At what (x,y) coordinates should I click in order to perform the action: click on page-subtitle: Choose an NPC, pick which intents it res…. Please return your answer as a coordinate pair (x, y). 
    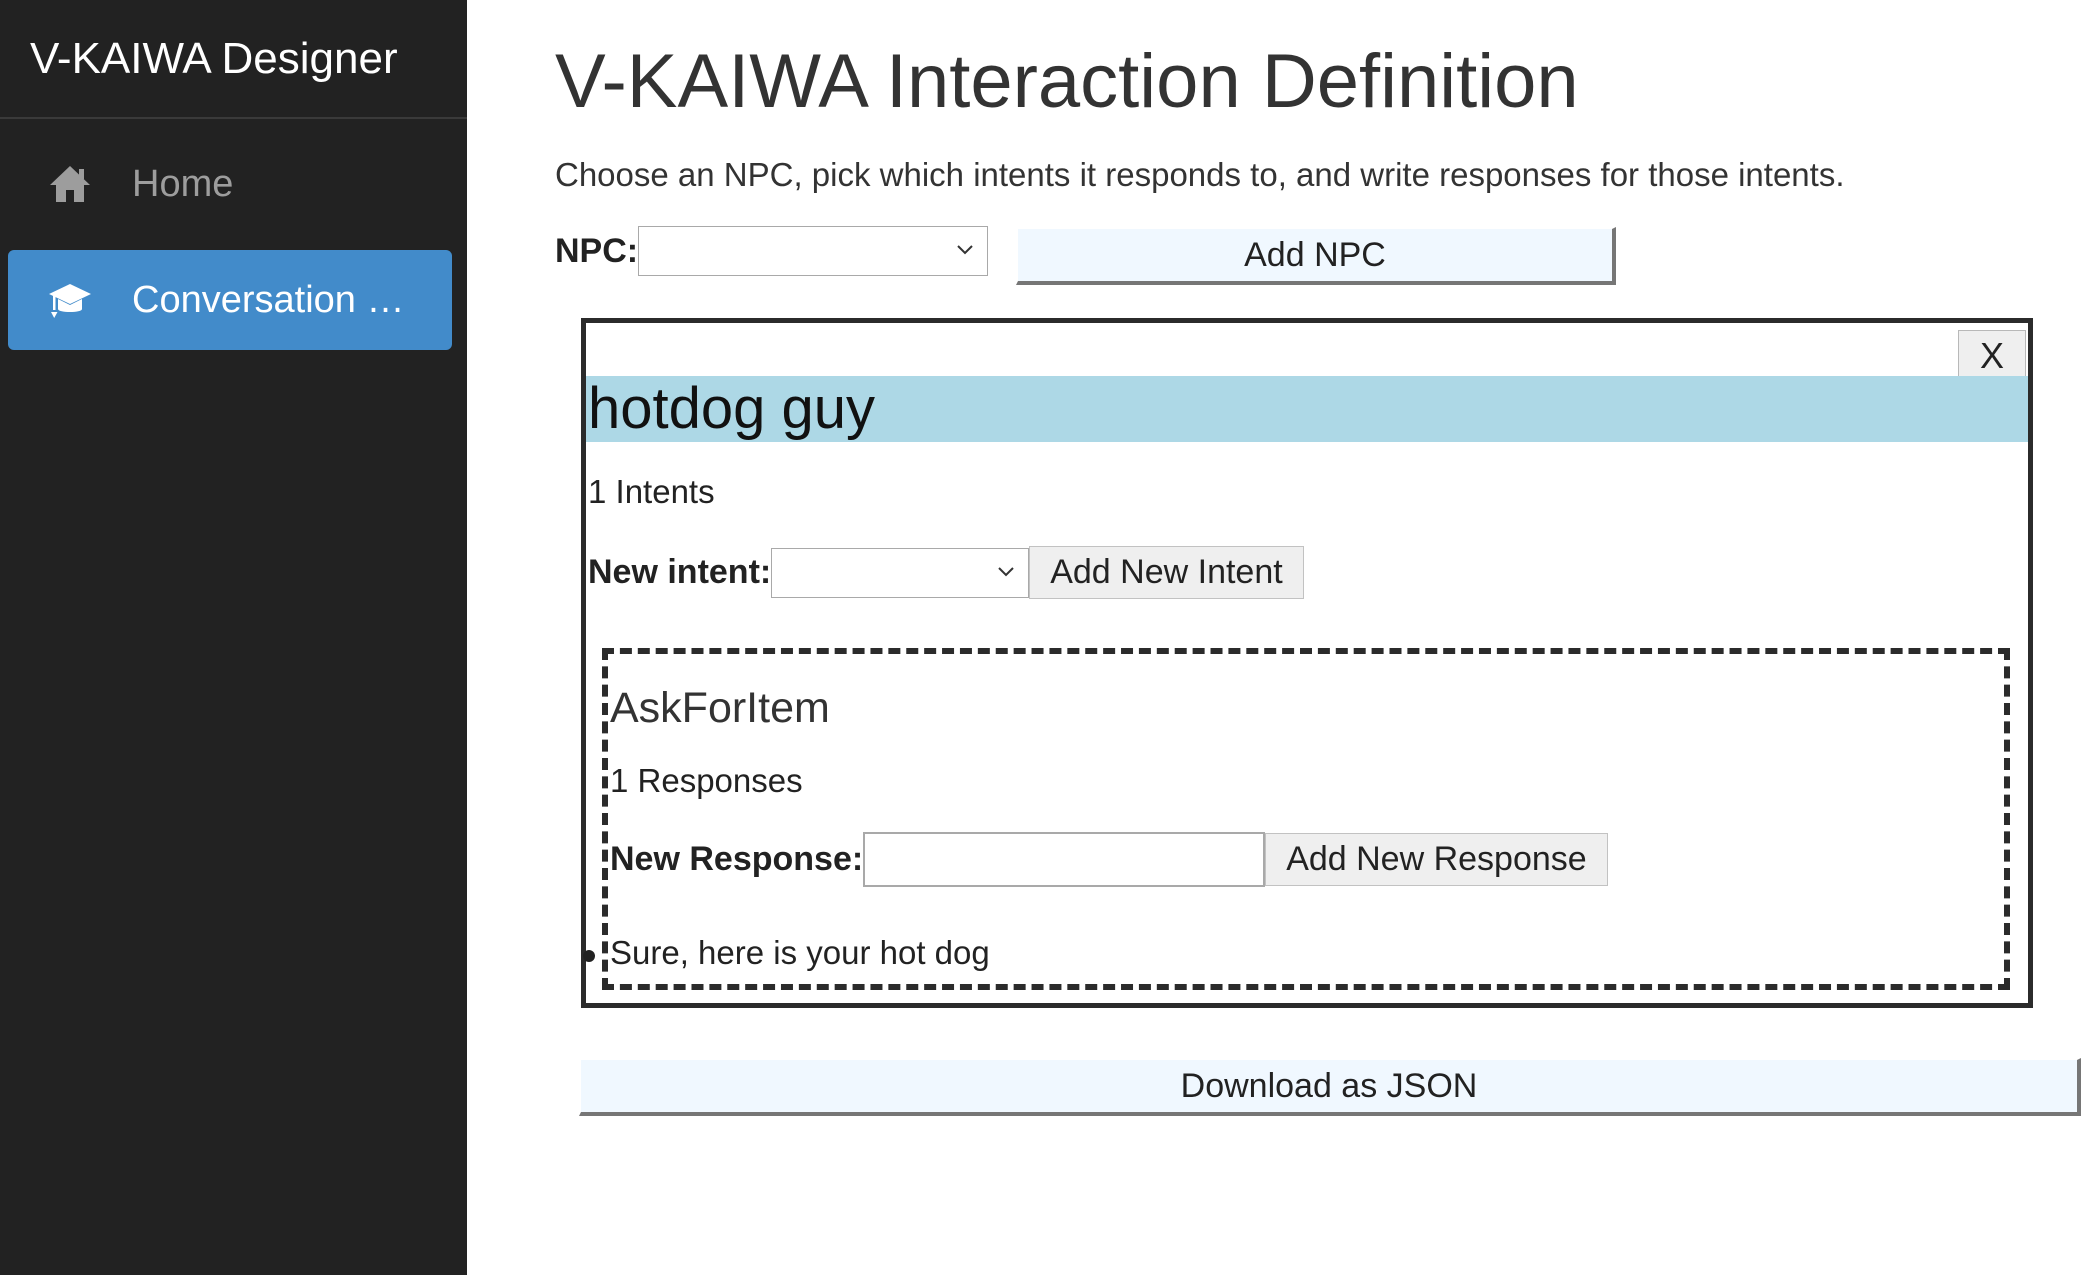
    Looking at the image, I should click on (1200, 174).